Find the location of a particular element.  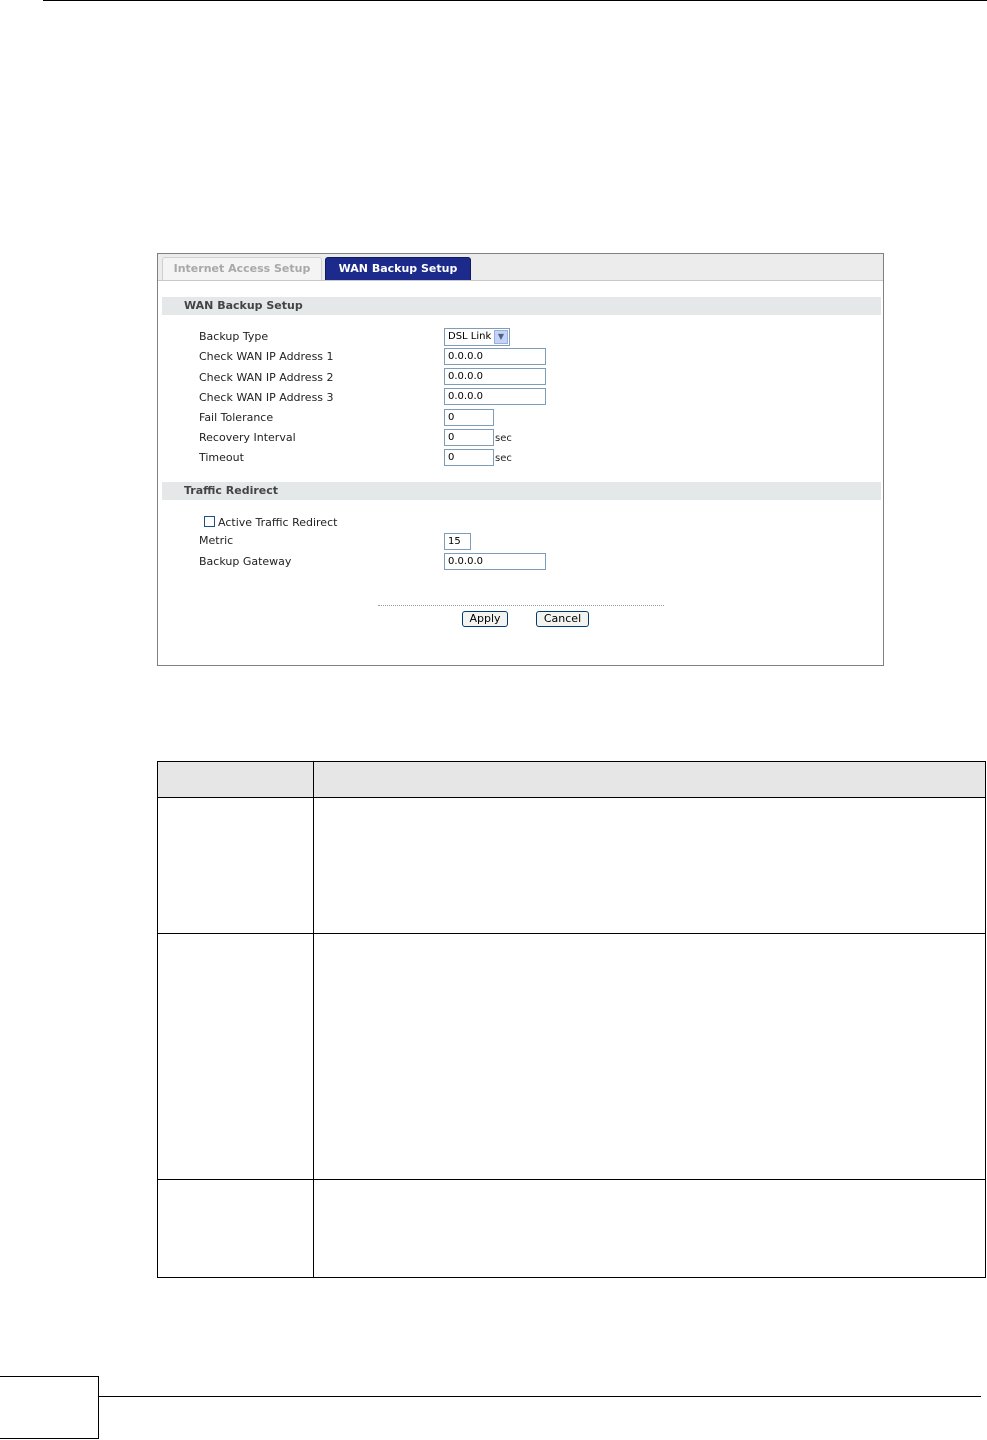

backup-type-select: DSL Link ▼ is located at coordinates (477, 337).